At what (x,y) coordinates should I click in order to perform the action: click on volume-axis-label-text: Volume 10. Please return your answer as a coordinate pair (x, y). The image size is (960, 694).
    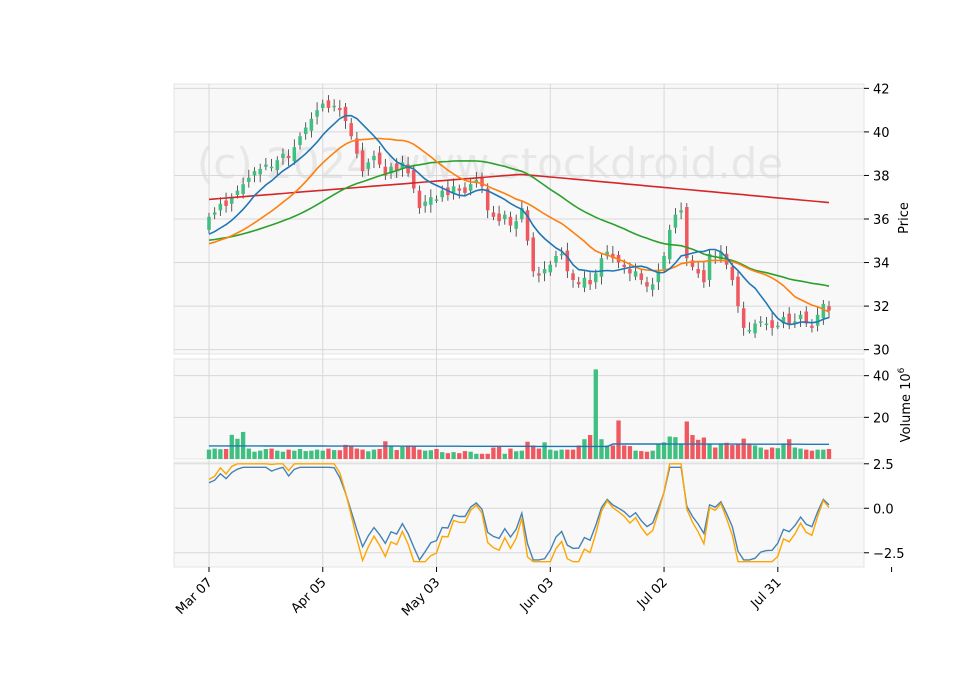
    Looking at the image, I should click on (906, 407).